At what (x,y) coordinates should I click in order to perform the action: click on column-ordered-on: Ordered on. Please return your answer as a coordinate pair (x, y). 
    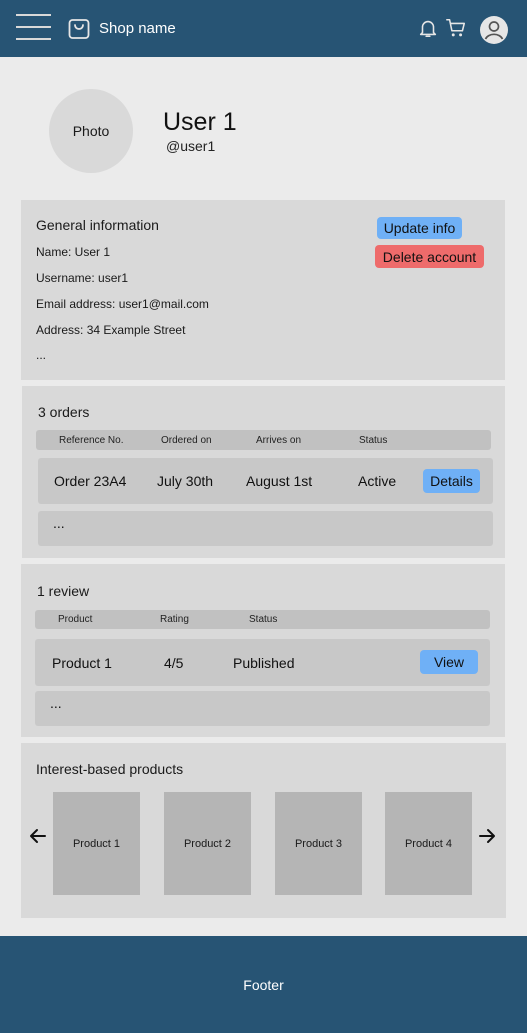
    Looking at the image, I should click on (186, 440).